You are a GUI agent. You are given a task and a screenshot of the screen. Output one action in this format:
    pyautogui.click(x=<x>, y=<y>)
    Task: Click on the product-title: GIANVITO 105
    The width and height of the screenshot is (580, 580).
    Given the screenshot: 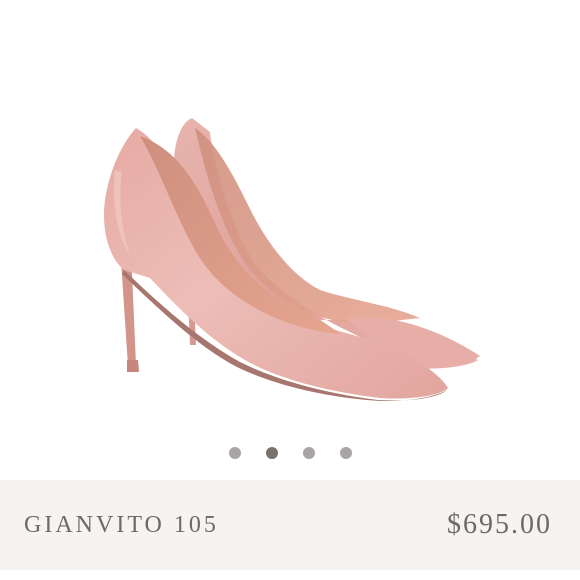 What is the action you would take?
    pyautogui.click(x=121, y=525)
    